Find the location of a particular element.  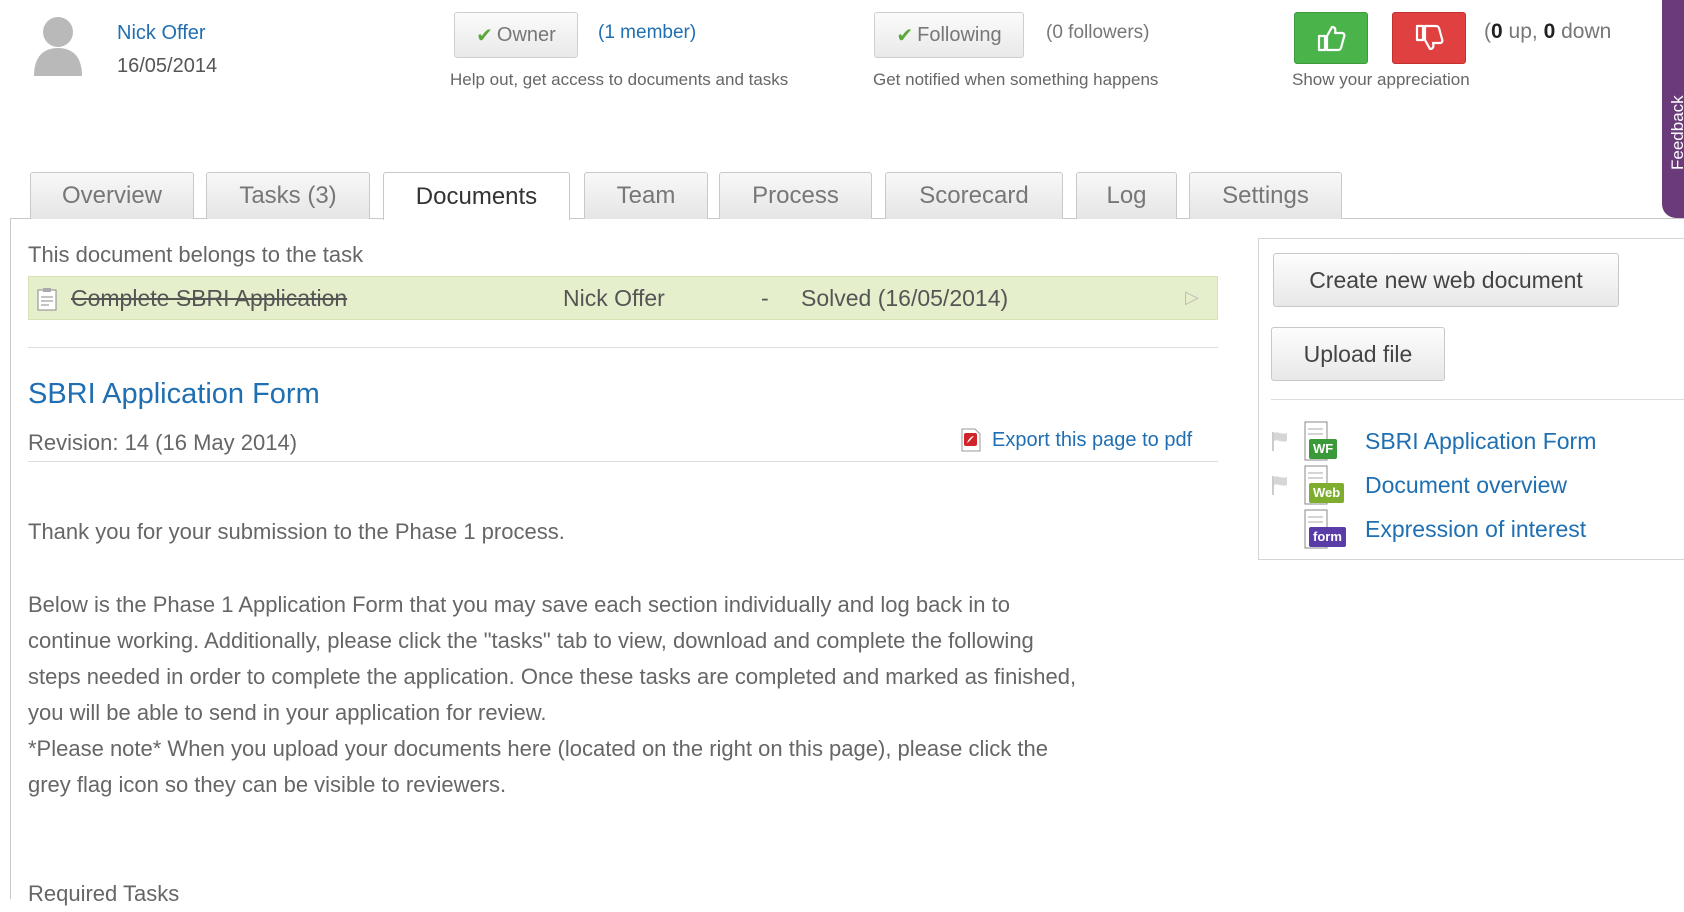

tab-settings: Settings is located at coordinates (1265, 195).